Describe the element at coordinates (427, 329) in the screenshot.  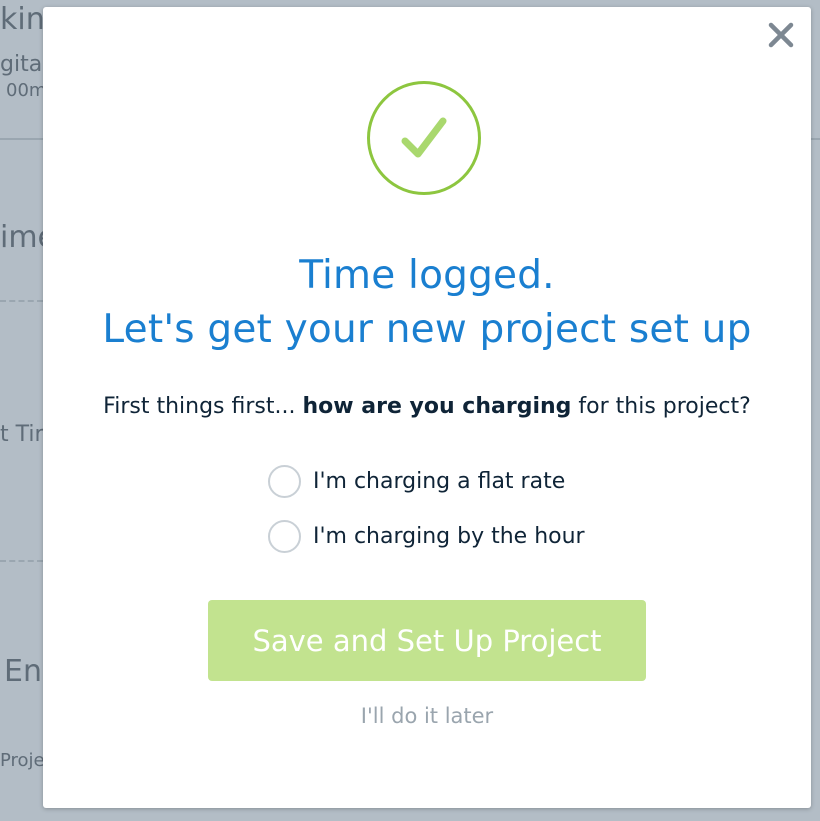
I see `title-line-2: Let's get your new project set up` at that location.